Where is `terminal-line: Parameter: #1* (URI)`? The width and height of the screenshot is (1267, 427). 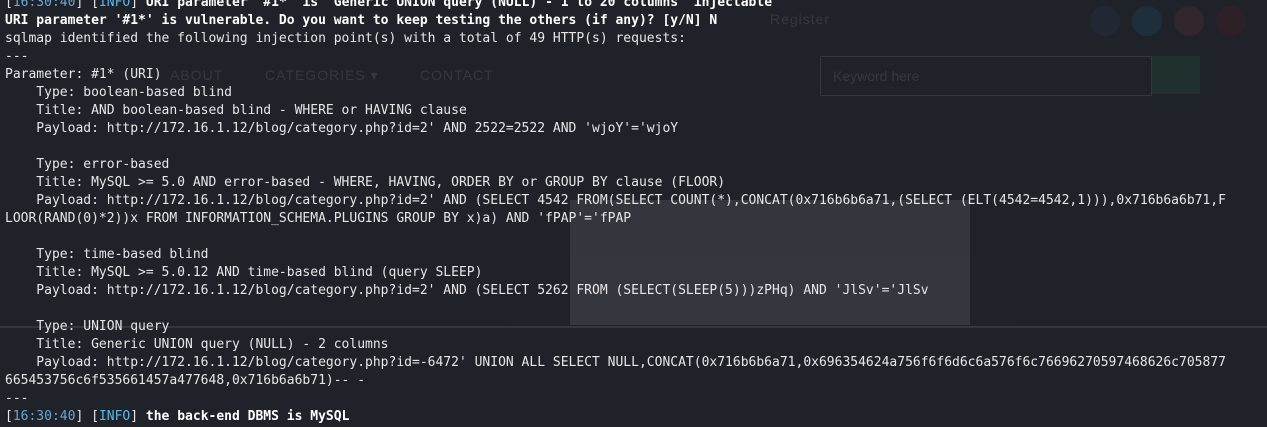
terminal-line: Parameter: #1* (URI) is located at coordinates (615, 75).